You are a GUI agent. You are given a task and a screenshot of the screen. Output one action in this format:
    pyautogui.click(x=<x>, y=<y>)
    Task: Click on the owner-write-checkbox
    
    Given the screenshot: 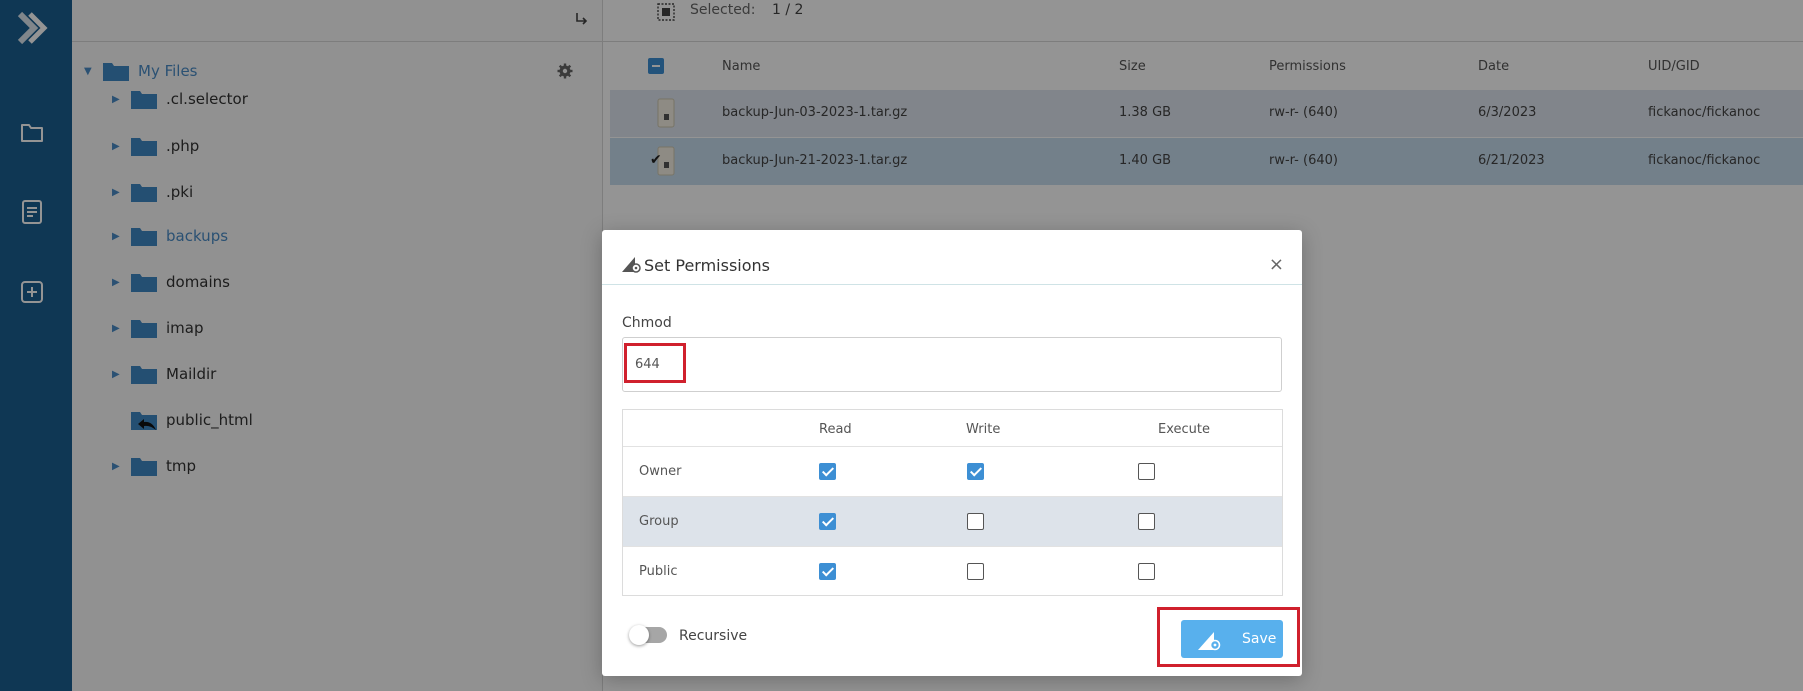 What is the action you would take?
    pyautogui.click(x=975, y=471)
    